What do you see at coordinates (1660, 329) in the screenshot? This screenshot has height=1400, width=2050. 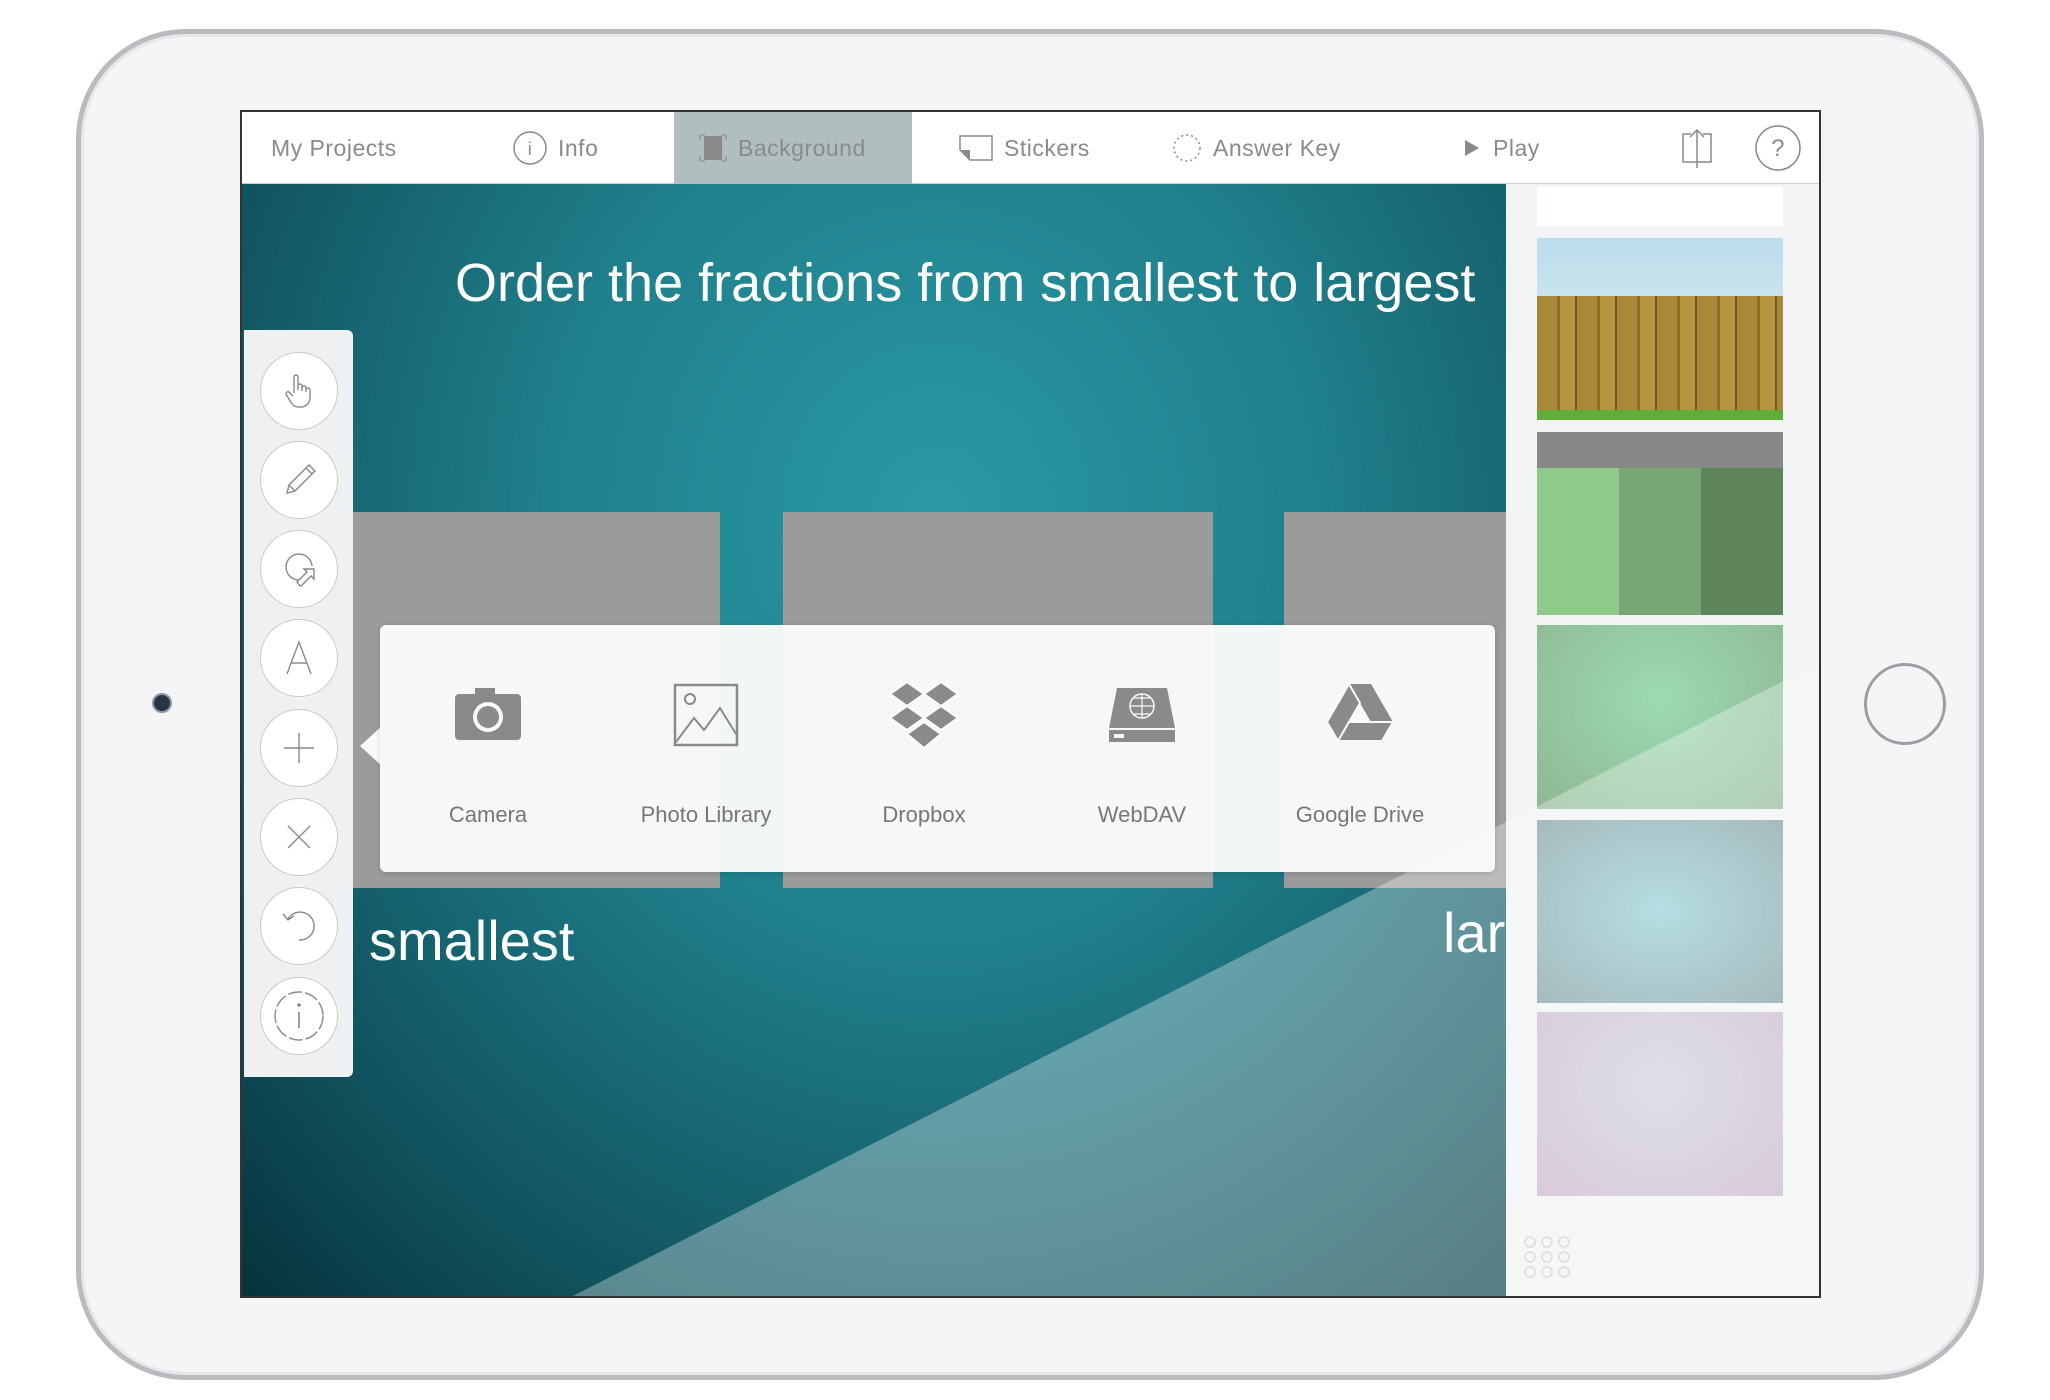 I see `background-thumb-fence` at bounding box center [1660, 329].